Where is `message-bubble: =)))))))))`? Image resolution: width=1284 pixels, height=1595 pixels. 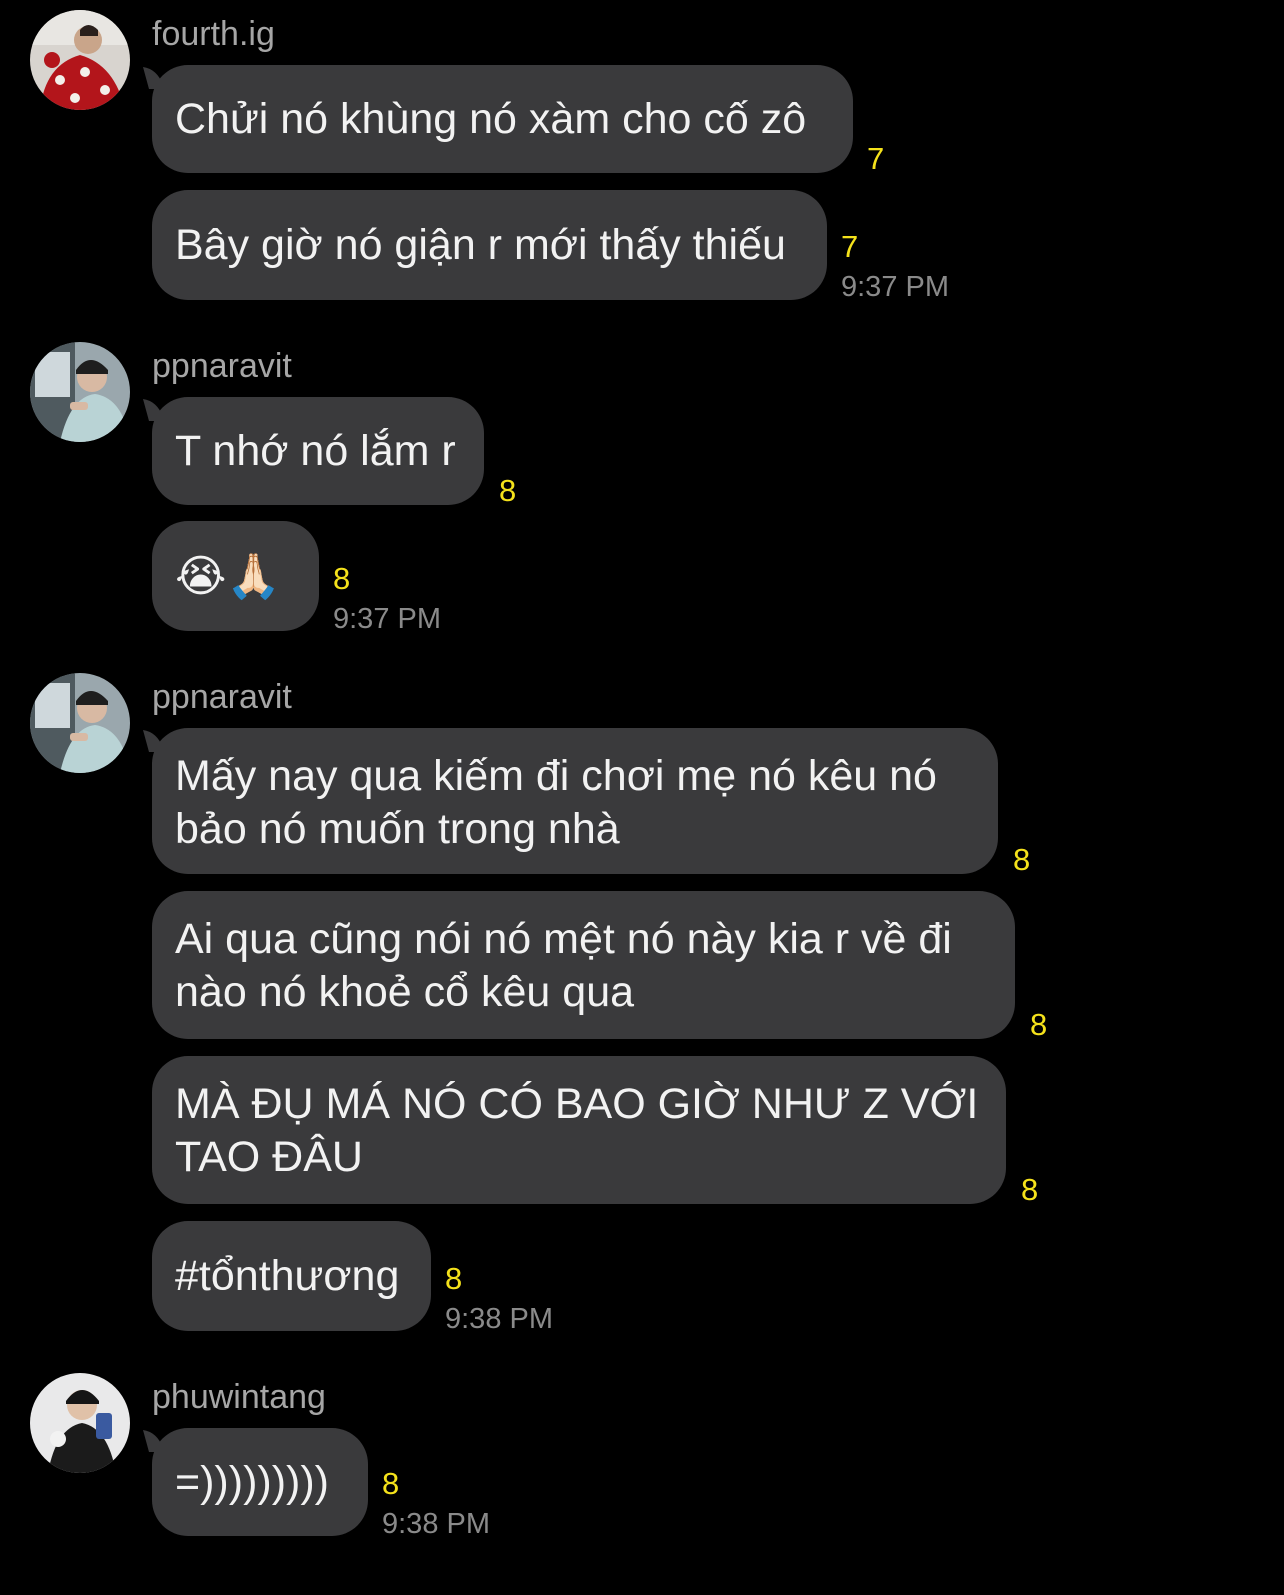 message-bubble: =))))))))) is located at coordinates (260, 1482).